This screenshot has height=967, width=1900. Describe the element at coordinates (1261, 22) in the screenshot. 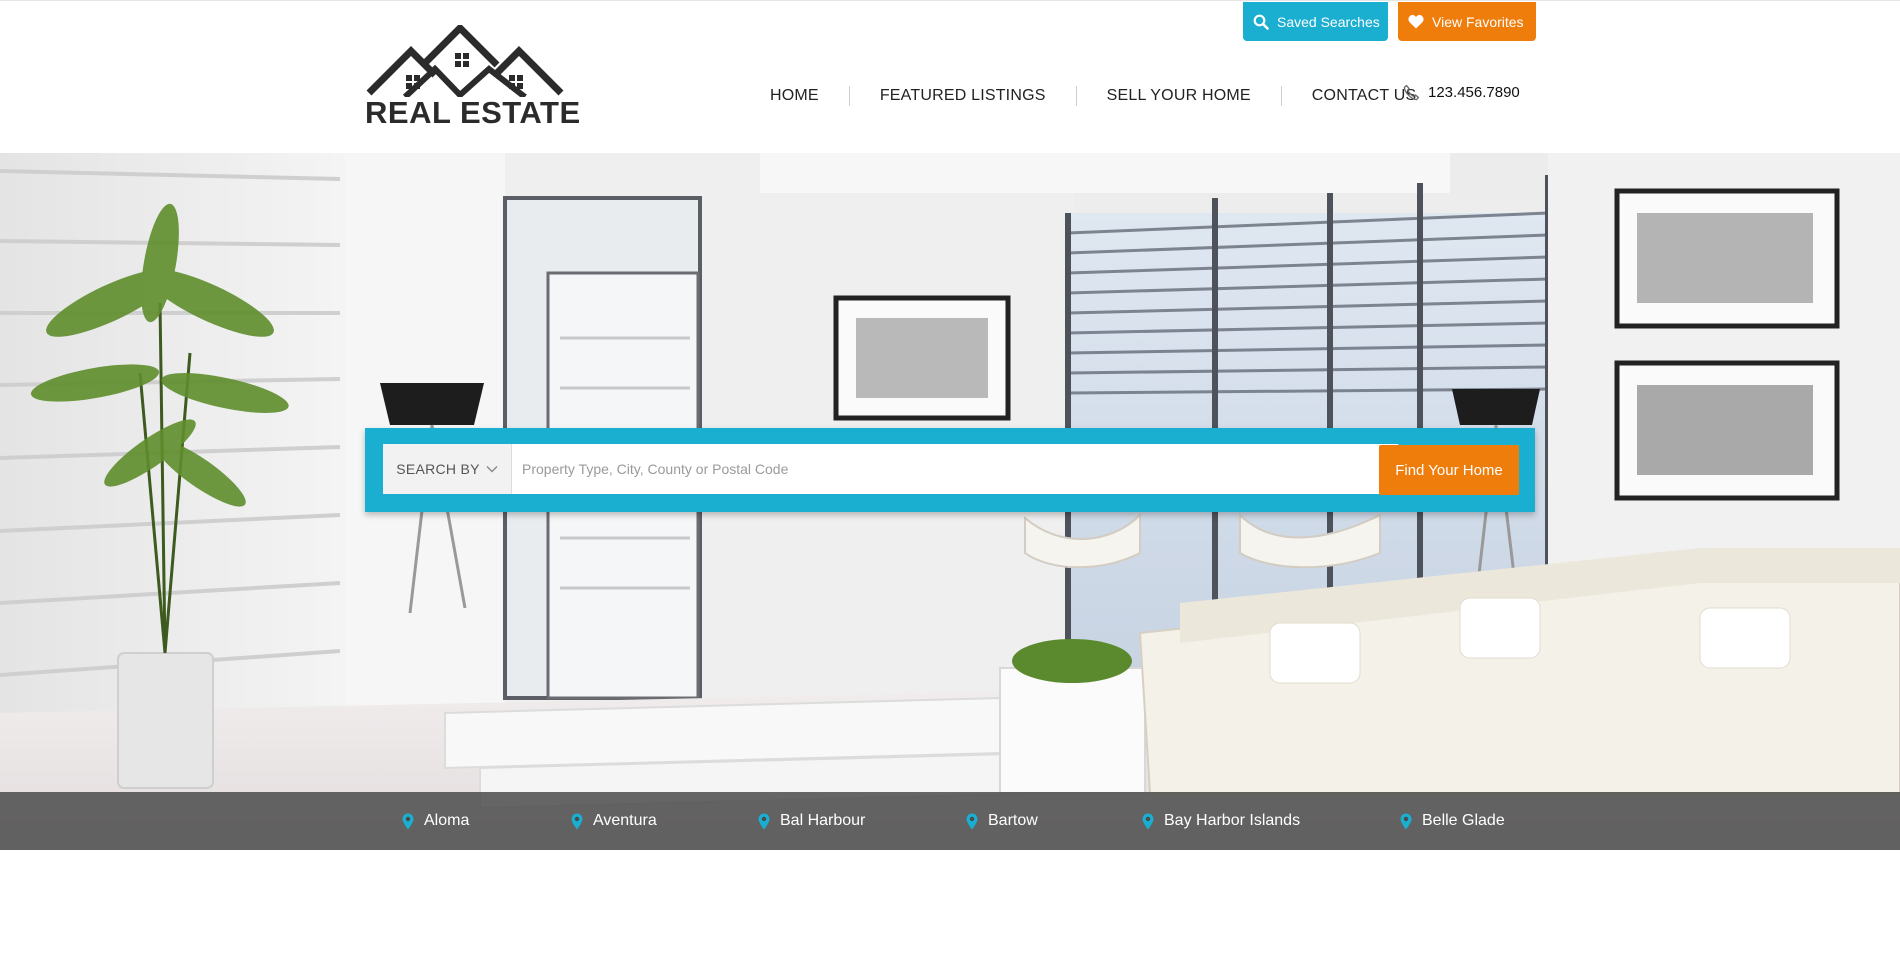

I see `search-icon` at that location.